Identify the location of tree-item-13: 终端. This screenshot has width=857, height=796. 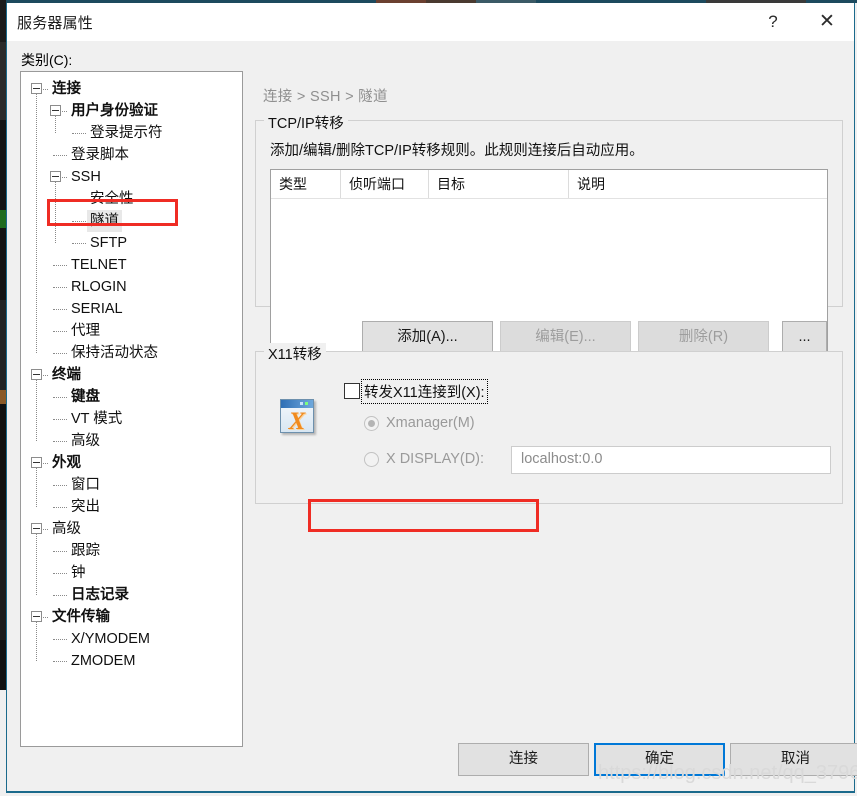
(131, 375).